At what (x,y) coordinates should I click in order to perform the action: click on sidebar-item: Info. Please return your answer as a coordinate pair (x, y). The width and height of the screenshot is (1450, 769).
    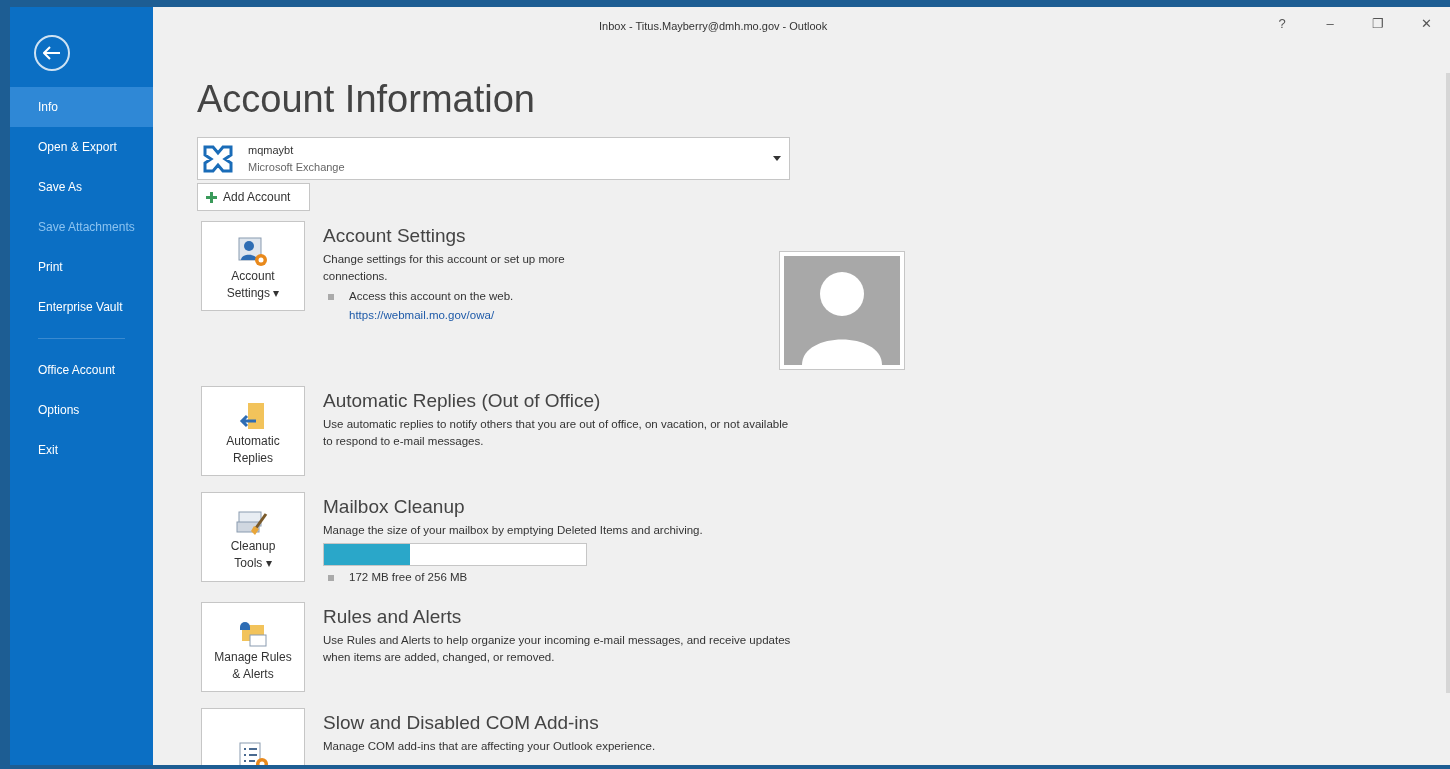
    Looking at the image, I should click on (81, 107).